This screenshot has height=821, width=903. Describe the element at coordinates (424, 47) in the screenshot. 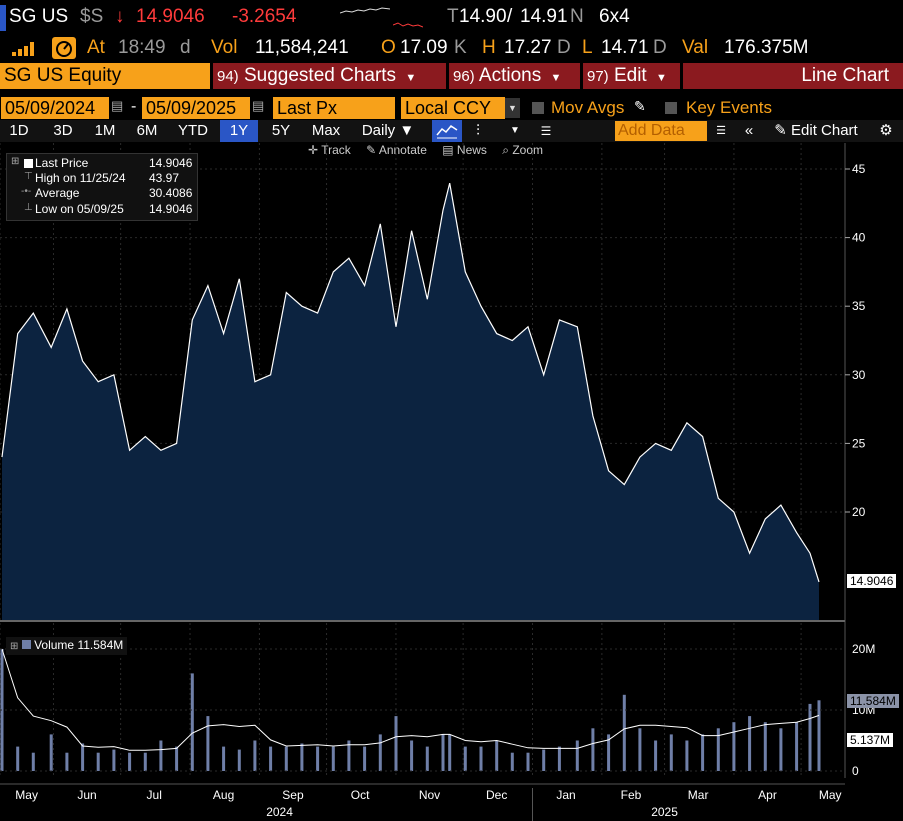

I see `open-value: 17.09` at that location.